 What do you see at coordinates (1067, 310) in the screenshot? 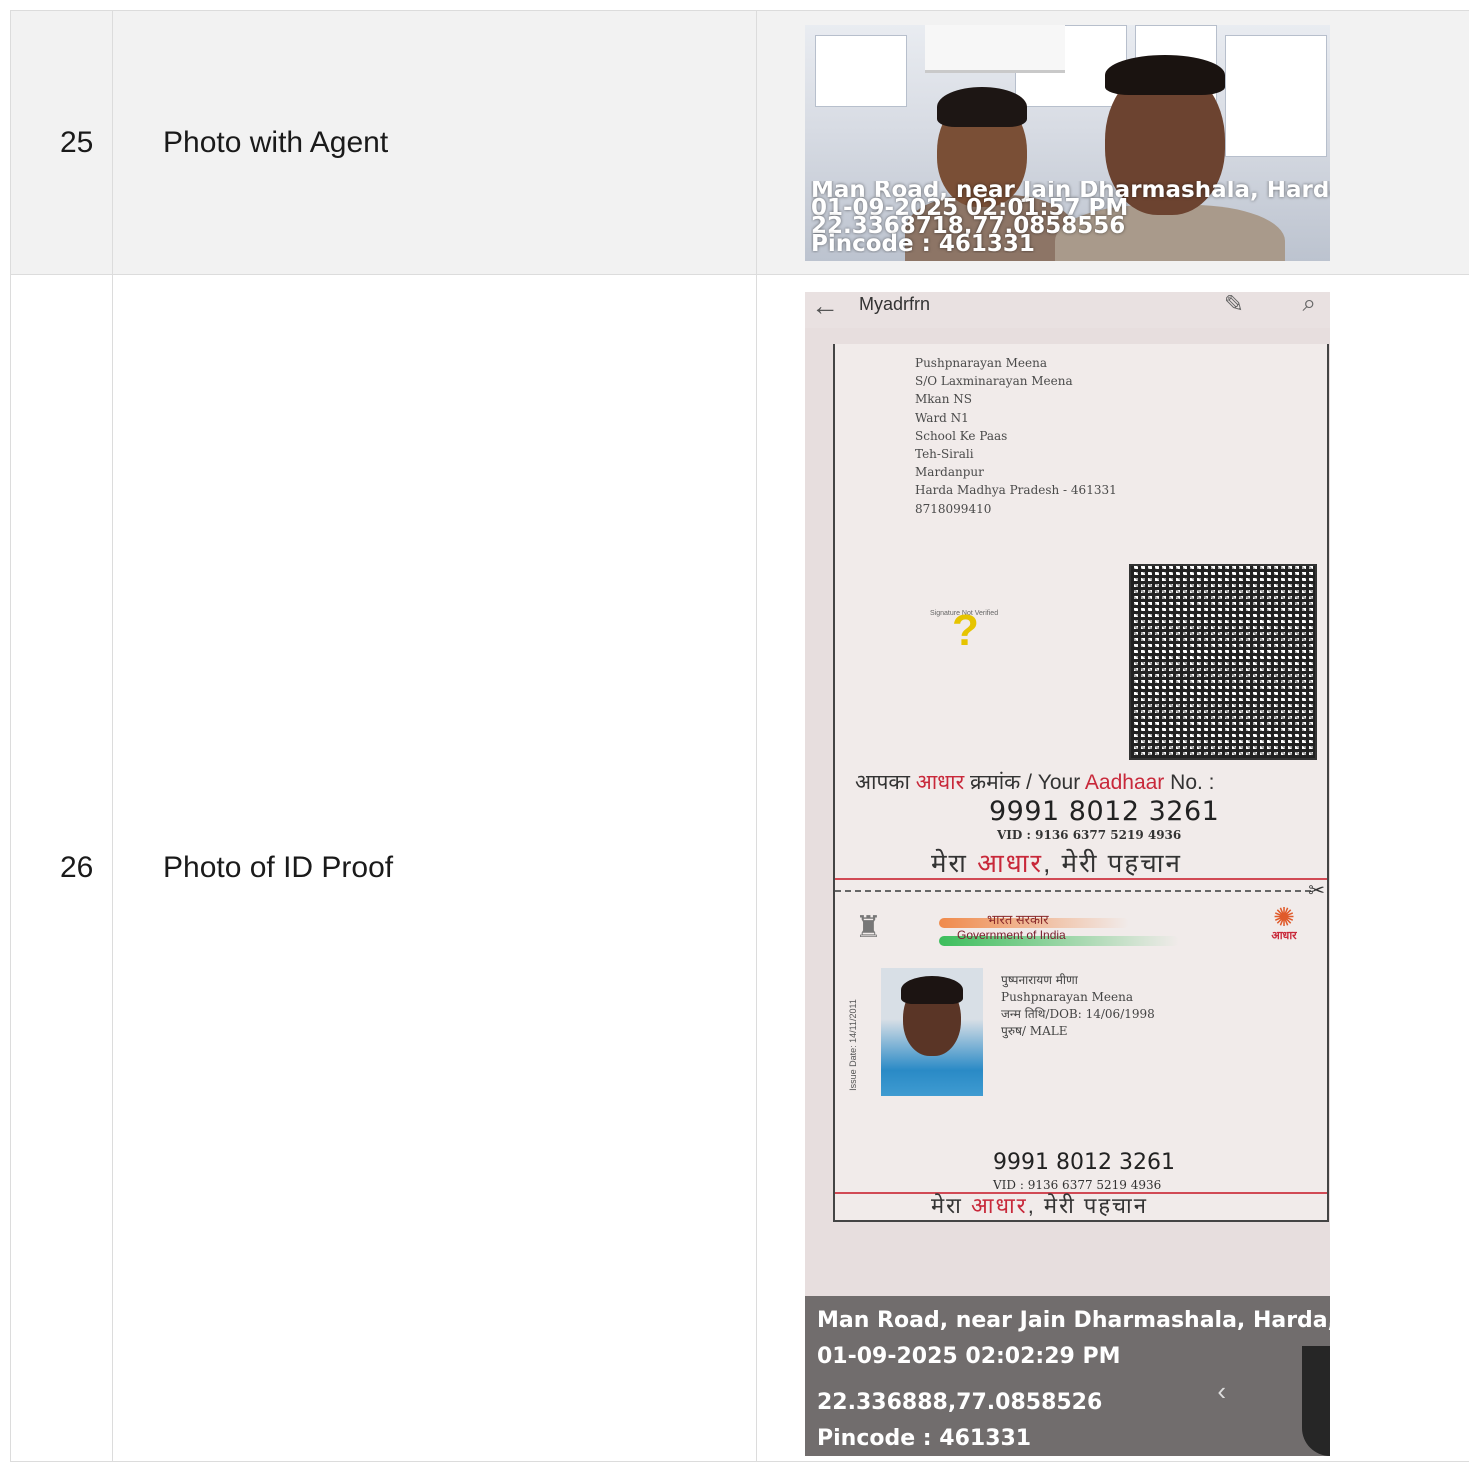
I see `app-bar: ← Myadrfrn ✎ ⌕` at bounding box center [1067, 310].